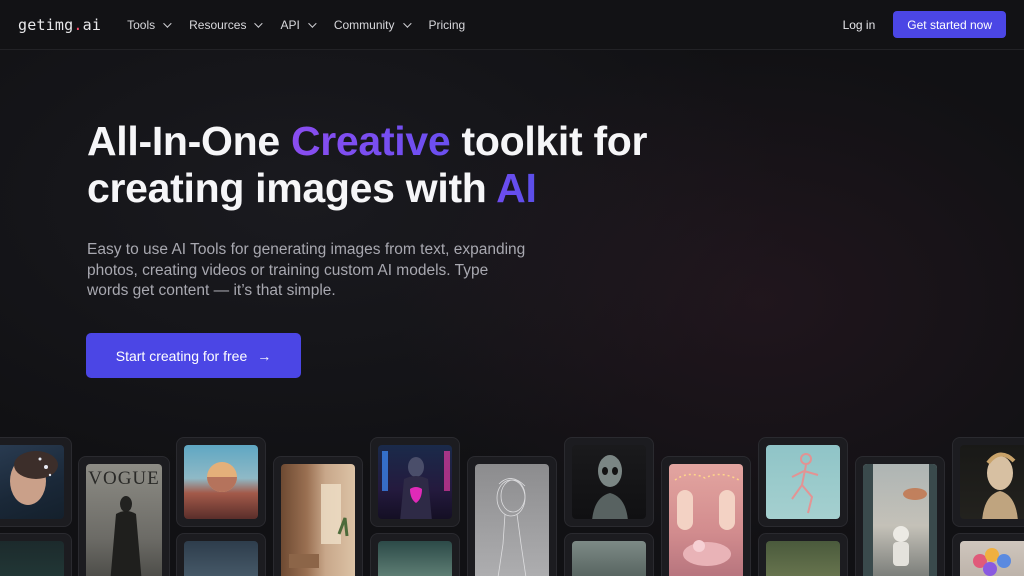 The width and height of the screenshot is (1024, 576). What do you see at coordinates (516, 188) in the screenshot?
I see `headline-accent-ai: AI` at bounding box center [516, 188].